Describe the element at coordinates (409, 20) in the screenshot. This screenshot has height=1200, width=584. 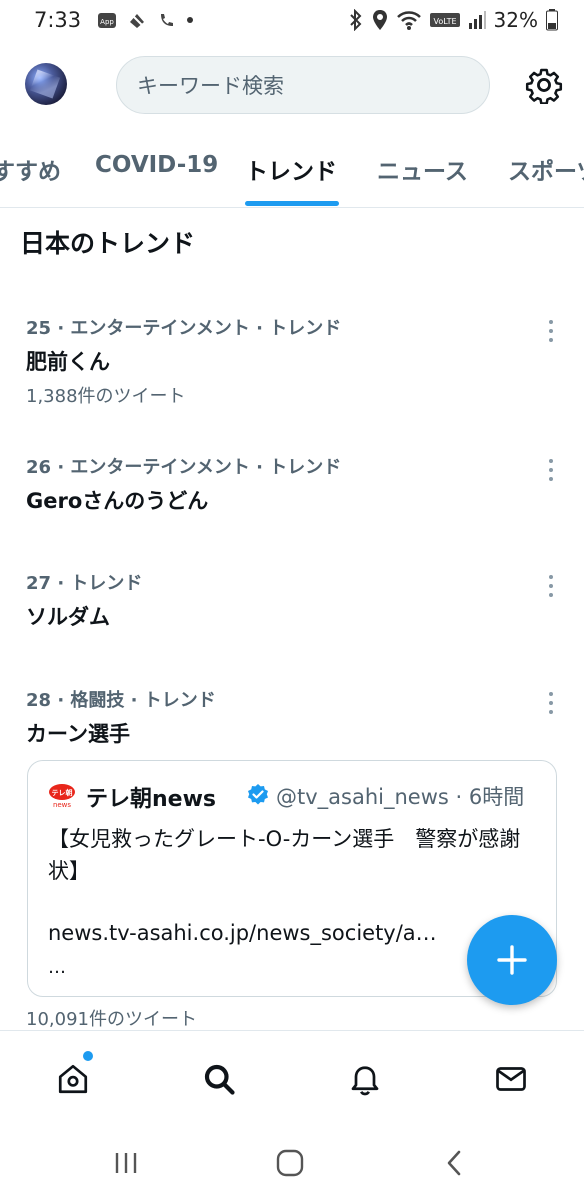
I see `wifi-icon` at that location.